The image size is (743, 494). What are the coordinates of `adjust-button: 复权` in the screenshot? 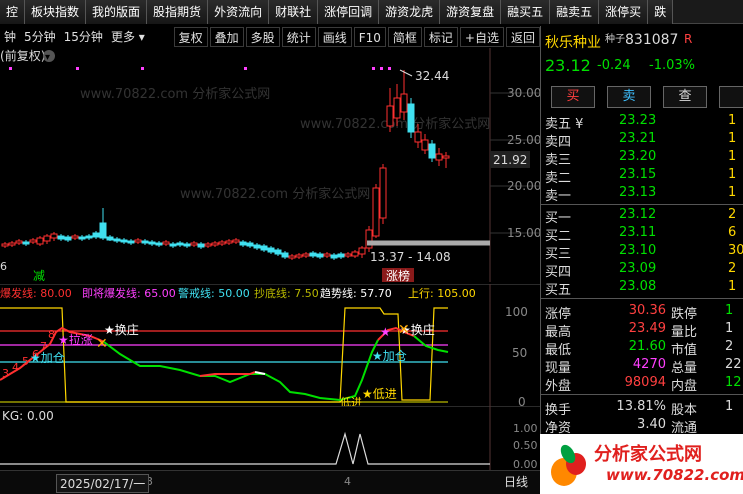 It's located at (190, 37).